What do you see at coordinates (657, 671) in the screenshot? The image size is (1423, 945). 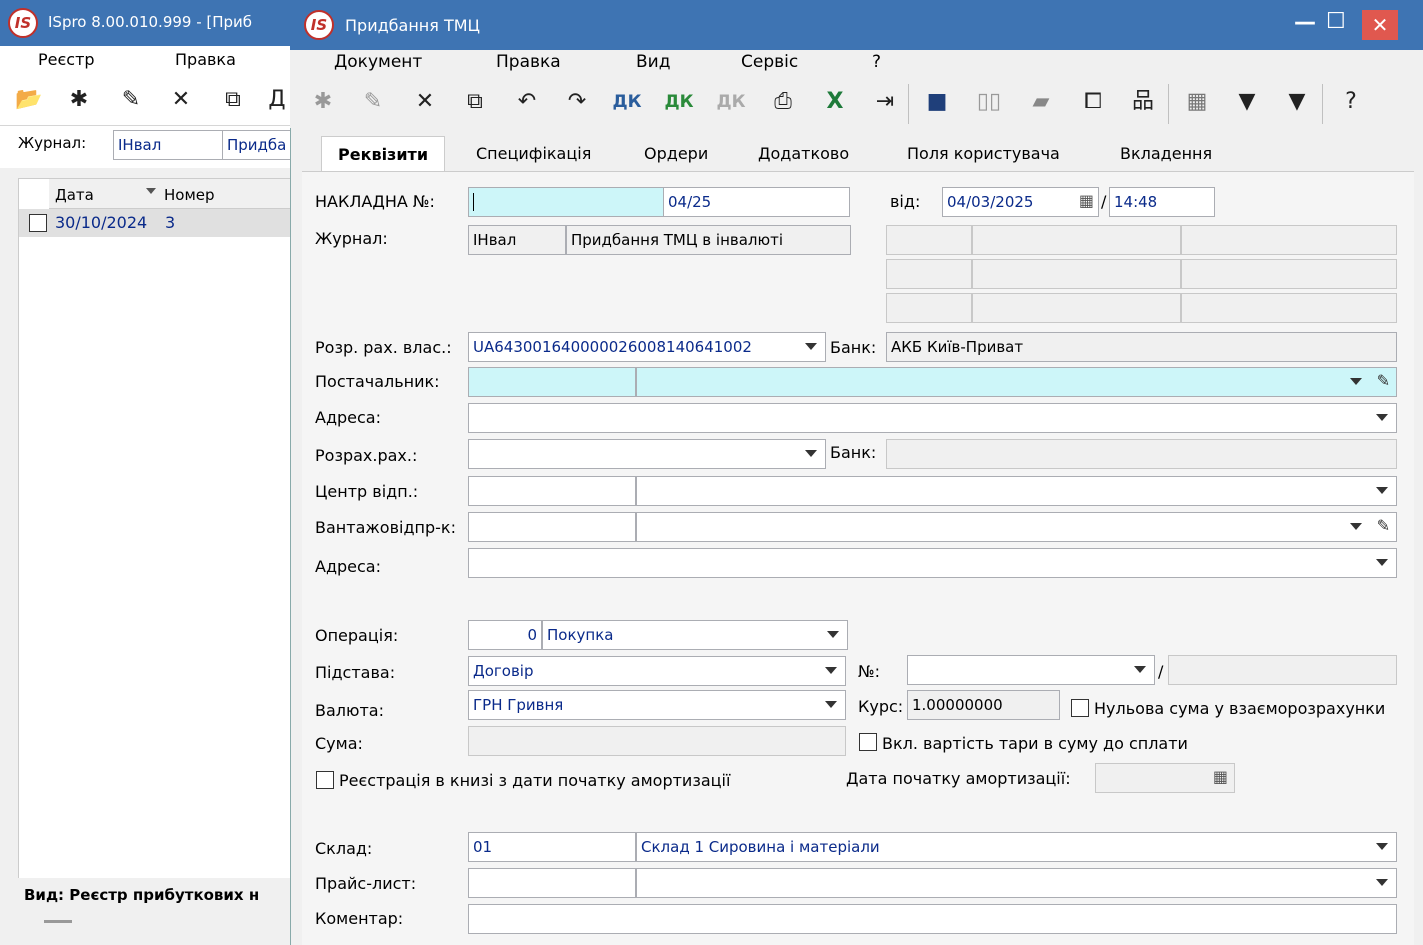 I see `basis-select: Договір` at bounding box center [657, 671].